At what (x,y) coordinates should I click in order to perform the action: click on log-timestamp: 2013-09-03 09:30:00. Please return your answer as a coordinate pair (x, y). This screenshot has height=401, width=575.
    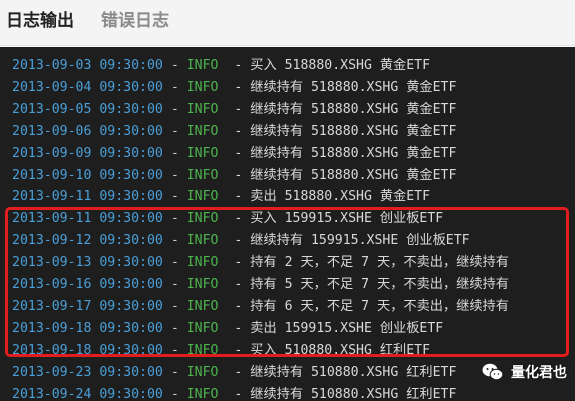
    Looking at the image, I should click on (87, 65).